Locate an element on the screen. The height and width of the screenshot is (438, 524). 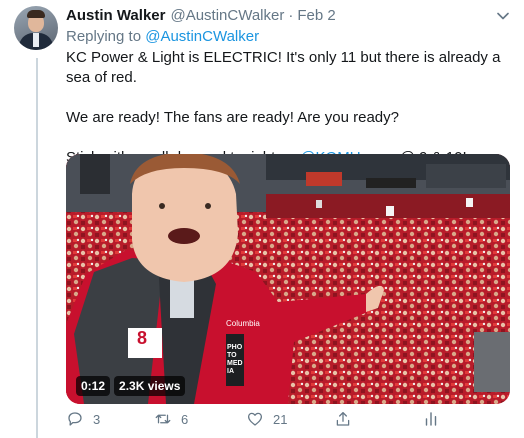
author-handle: @AustinCWalker is located at coordinates (227, 15).